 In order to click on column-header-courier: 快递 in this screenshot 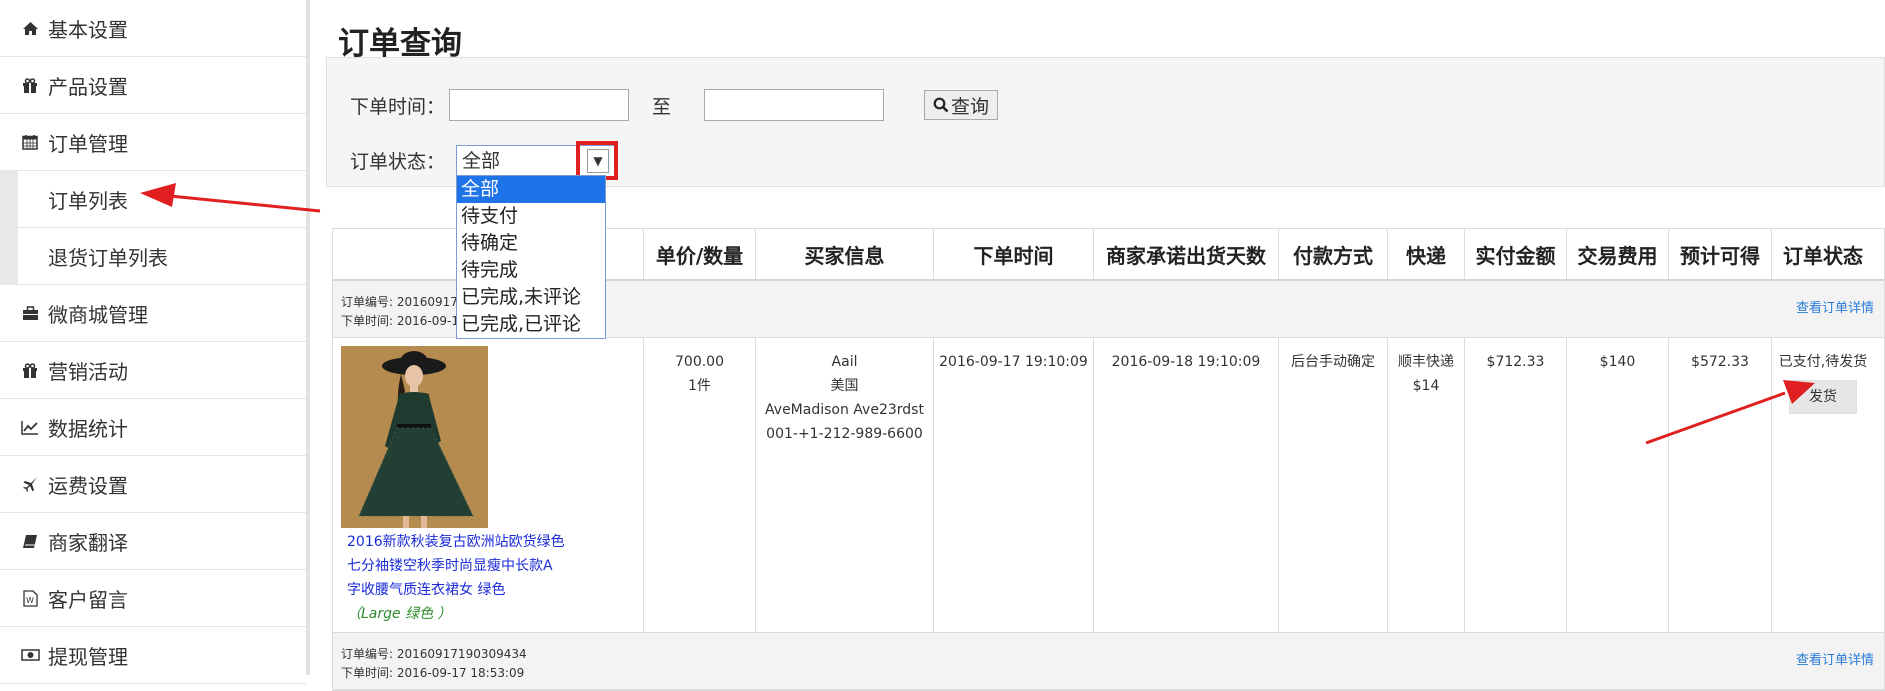, I will do `click(1425, 254)`.